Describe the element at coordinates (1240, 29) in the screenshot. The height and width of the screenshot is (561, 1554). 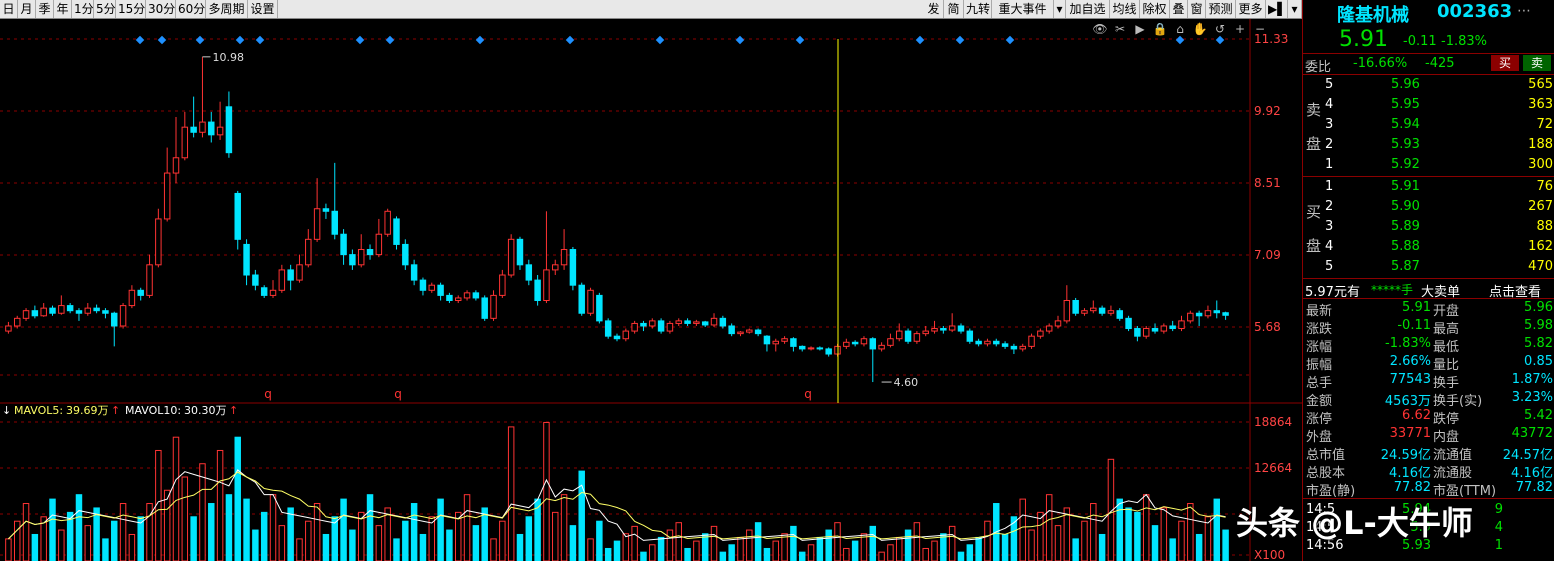
I see `zoom-in-icon: +` at that location.